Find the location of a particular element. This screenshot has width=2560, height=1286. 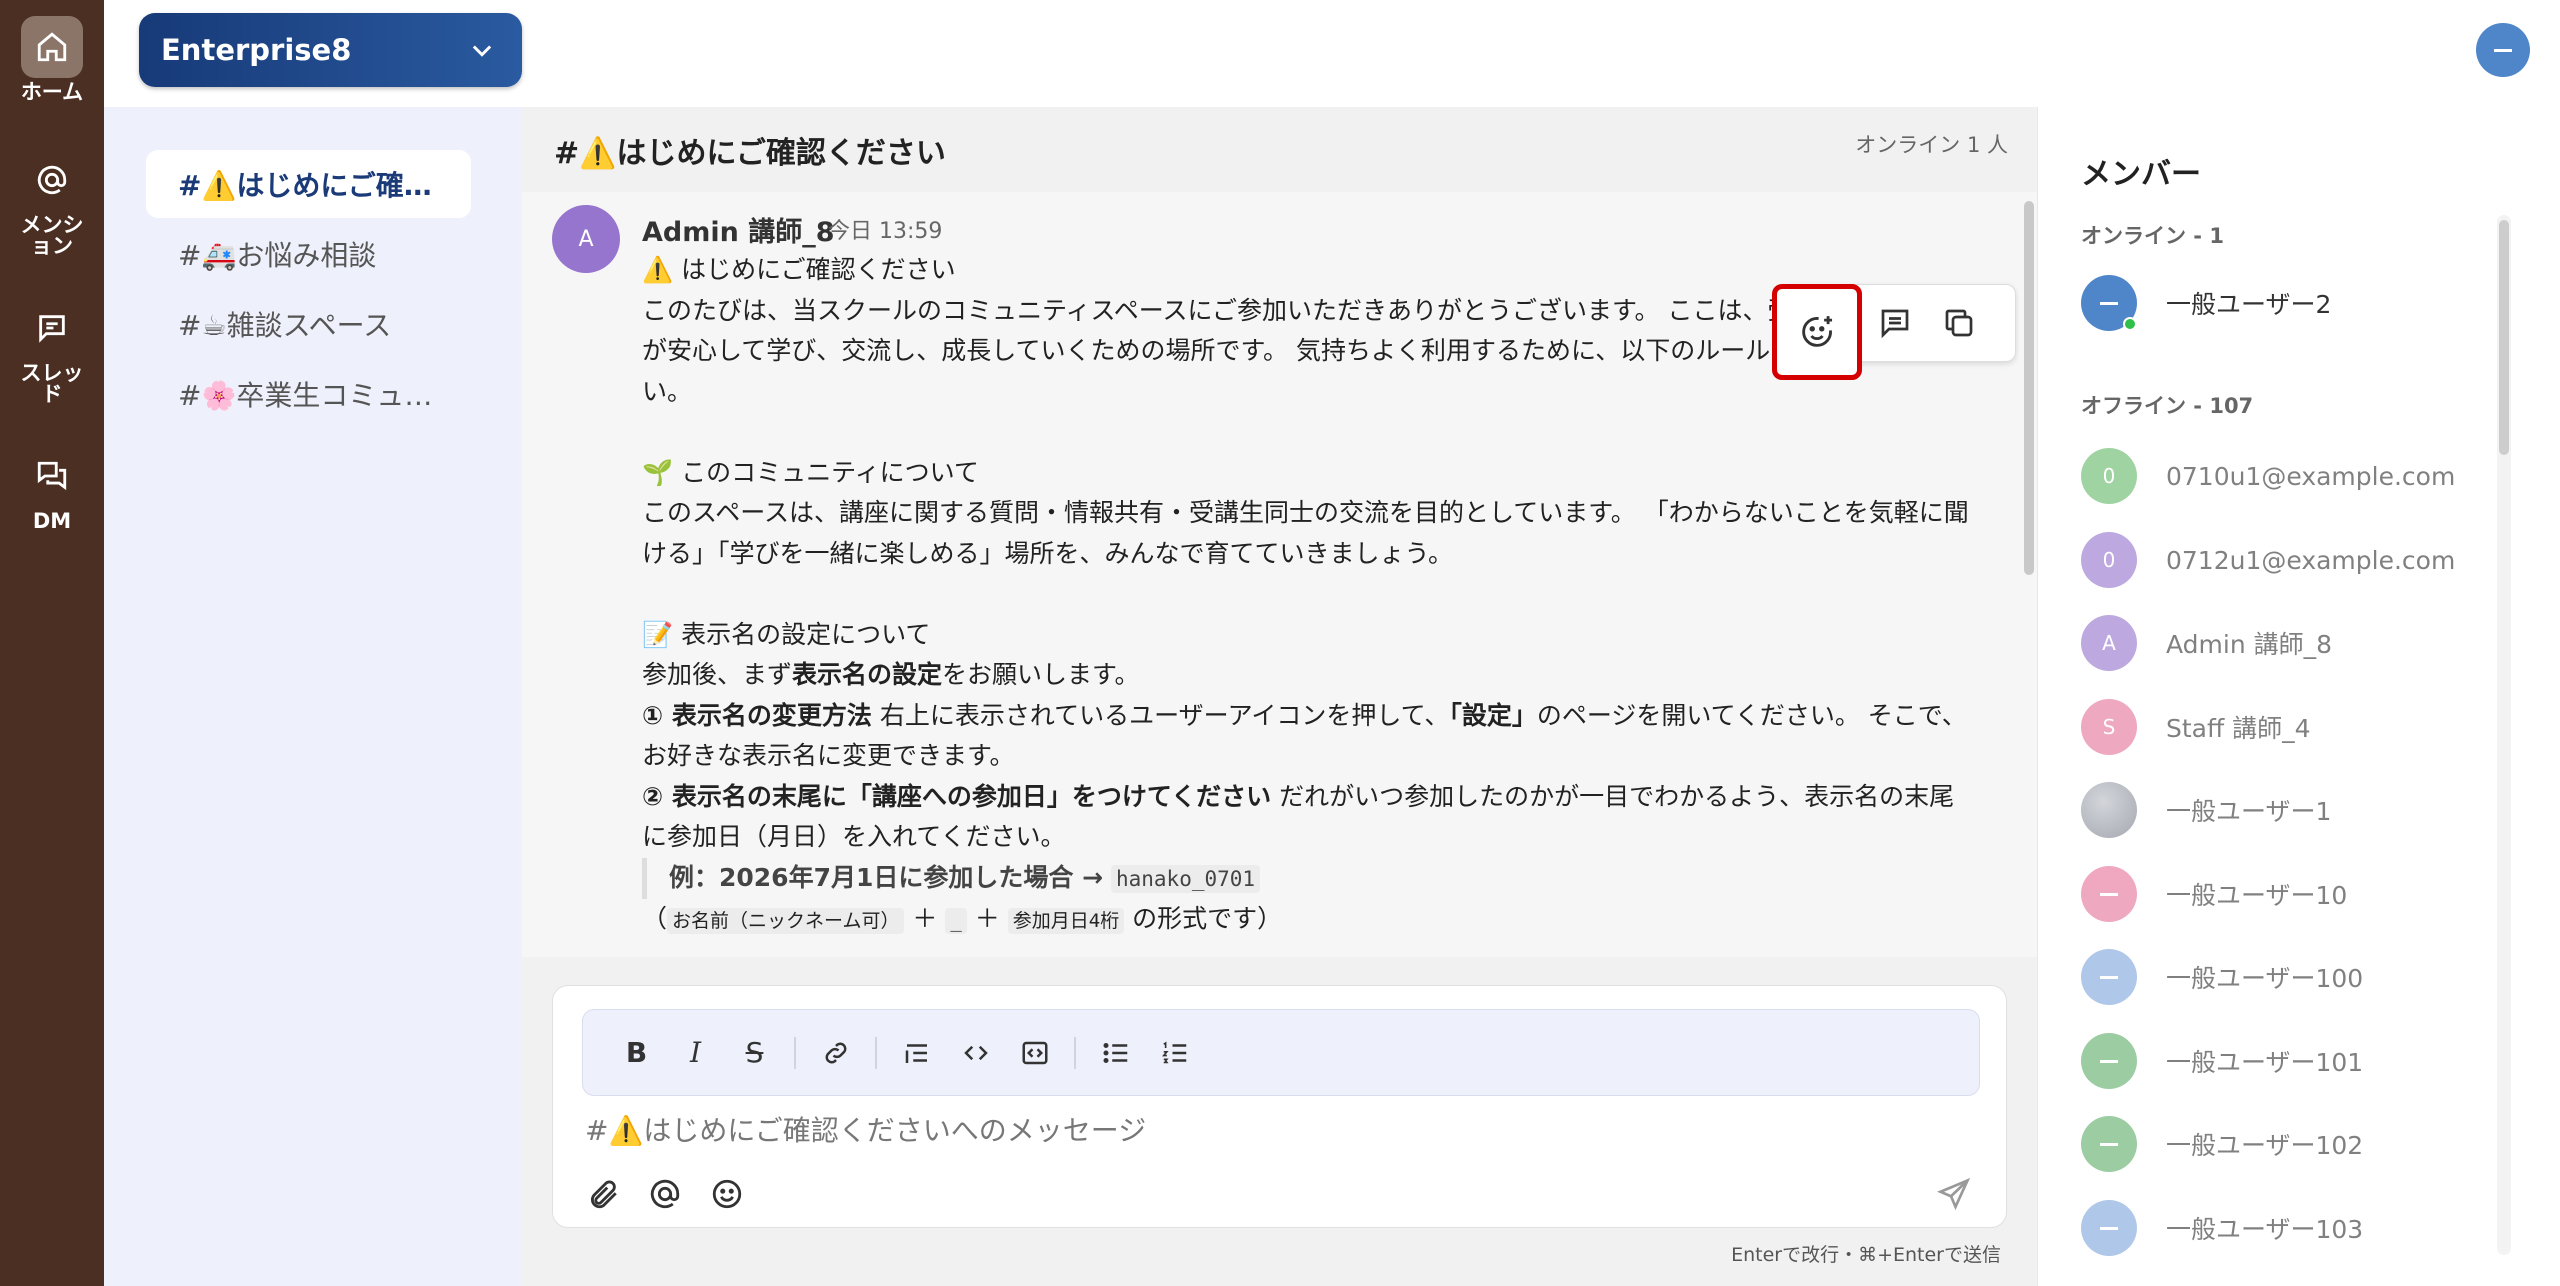

blockquote-icon is located at coordinates (916, 1053).